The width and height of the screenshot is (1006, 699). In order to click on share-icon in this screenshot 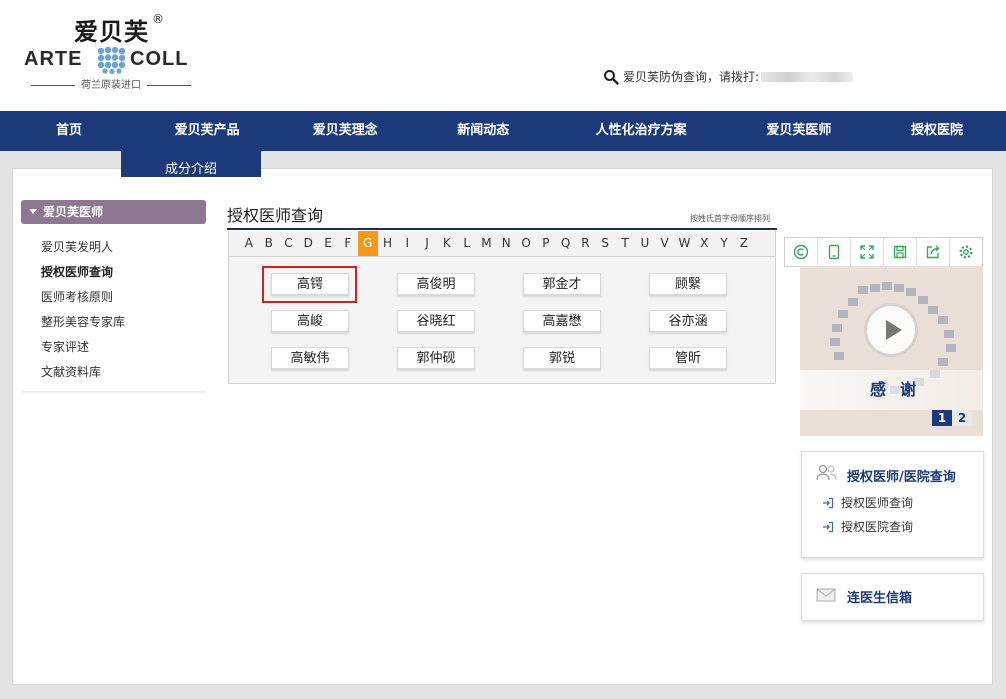, I will do `click(933, 252)`.